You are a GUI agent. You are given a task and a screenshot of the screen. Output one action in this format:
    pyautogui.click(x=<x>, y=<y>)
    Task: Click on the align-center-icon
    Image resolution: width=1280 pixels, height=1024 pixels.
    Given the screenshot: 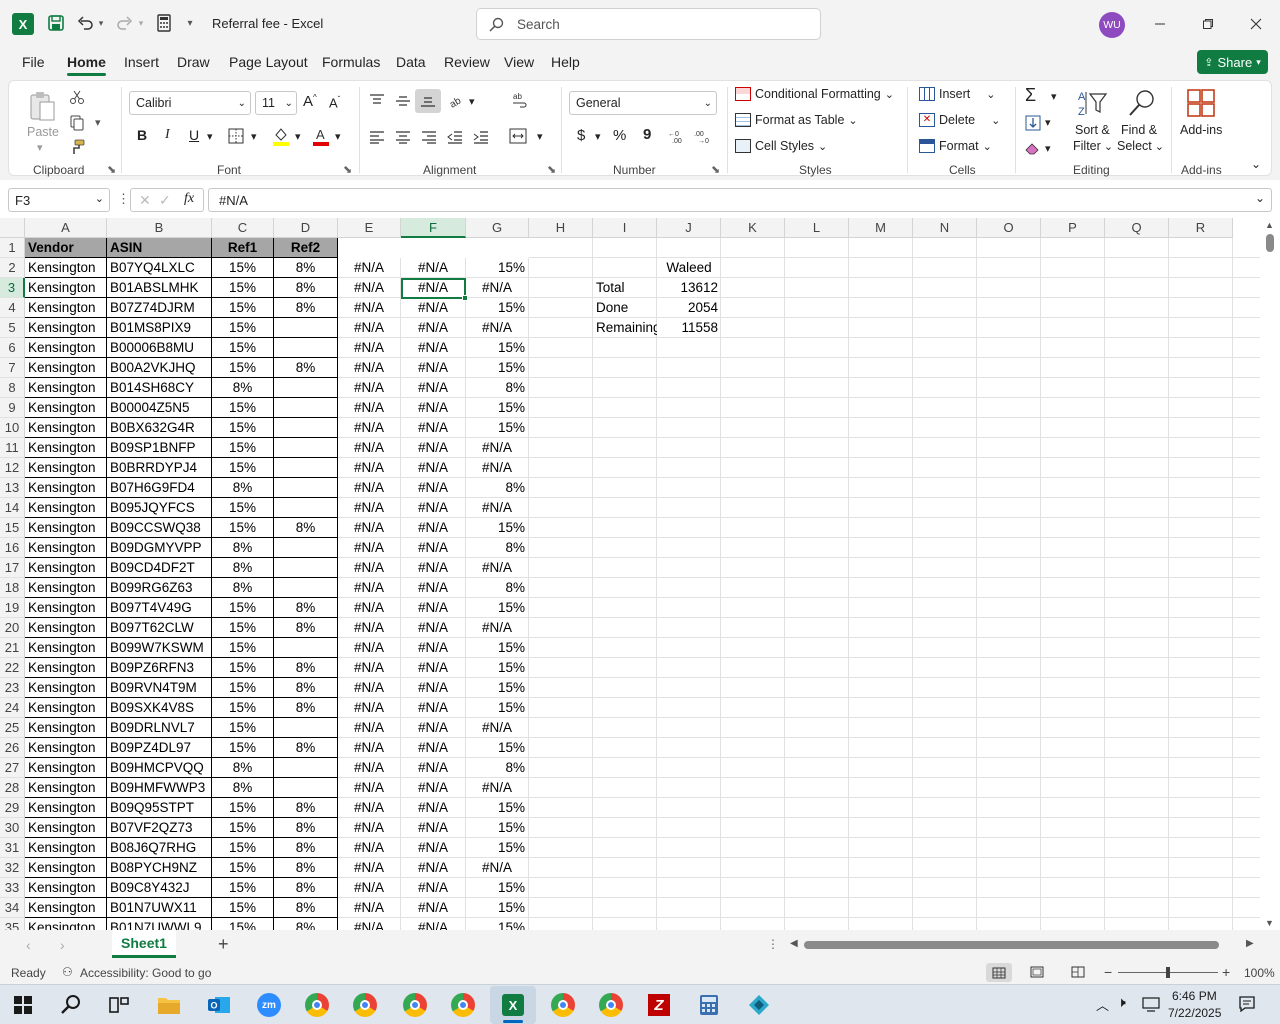 What is the action you would take?
    pyautogui.click(x=403, y=137)
    